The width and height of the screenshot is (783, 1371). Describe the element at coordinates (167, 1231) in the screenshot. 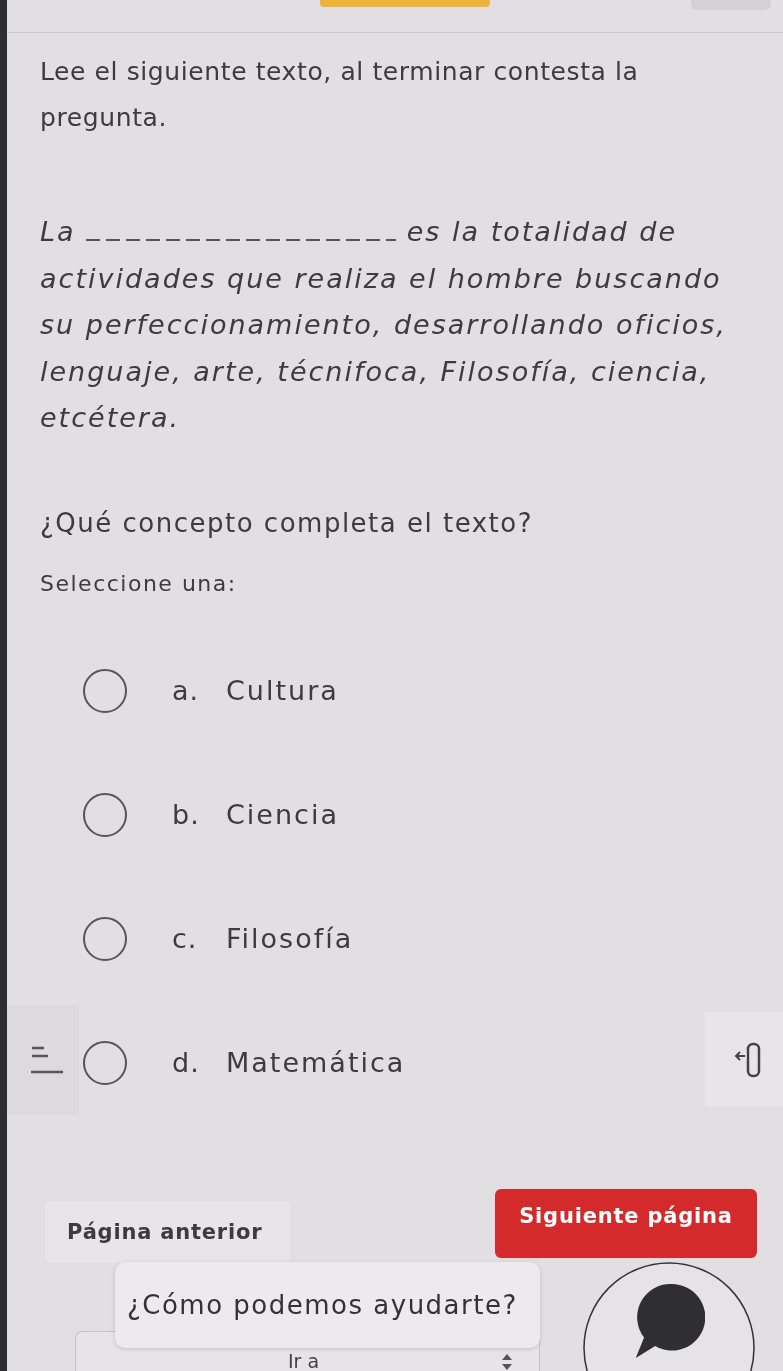

I see `previous-page-button: Página anterior` at that location.